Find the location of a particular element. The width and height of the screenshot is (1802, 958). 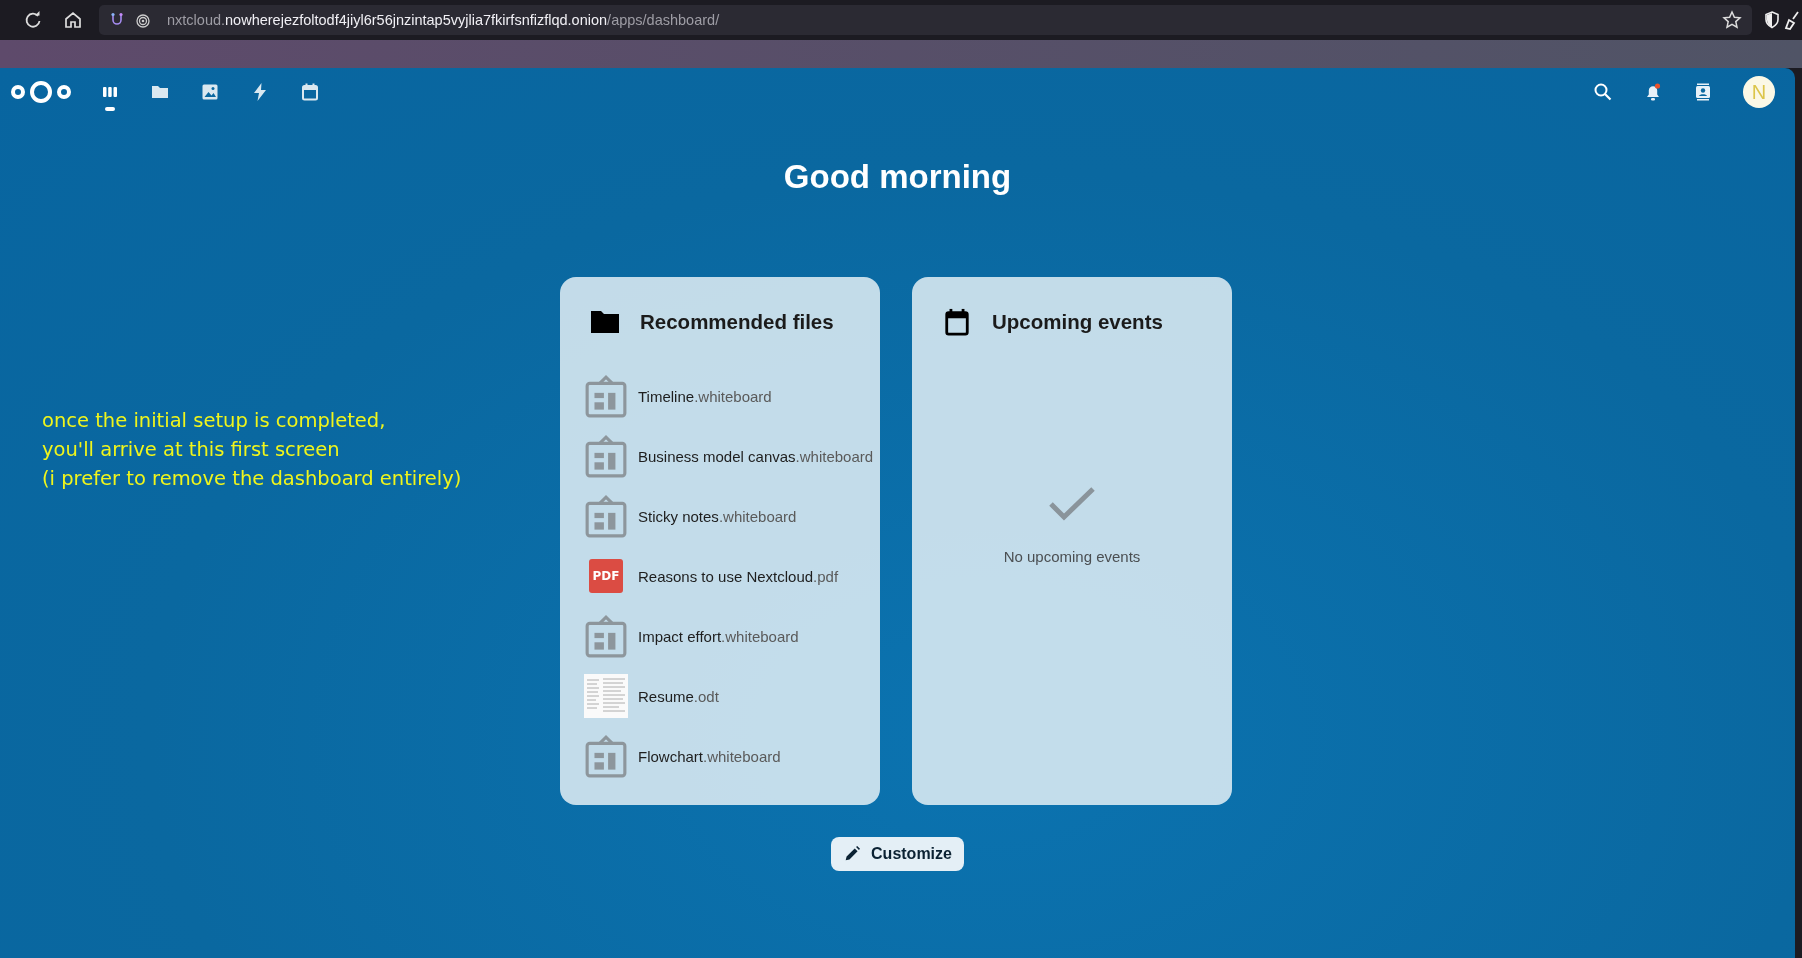

file-item: PDF Reasons to use Nextcloud.pdf is located at coordinates (732, 576).